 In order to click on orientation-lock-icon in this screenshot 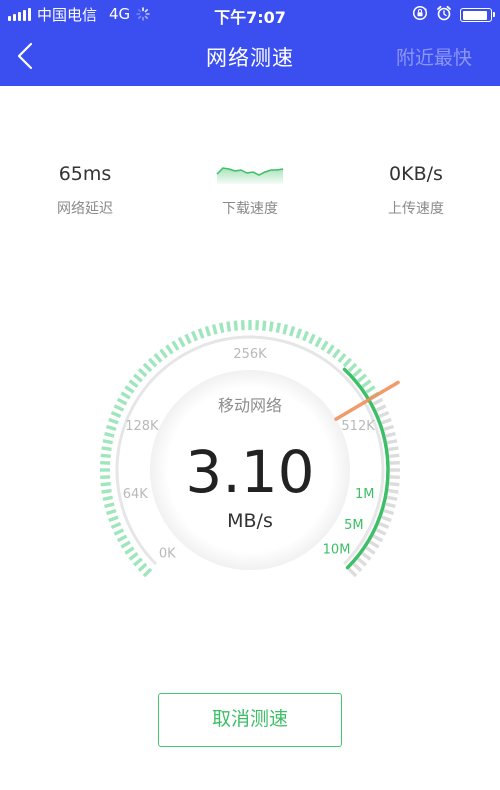, I will do `click(420, 15)`.